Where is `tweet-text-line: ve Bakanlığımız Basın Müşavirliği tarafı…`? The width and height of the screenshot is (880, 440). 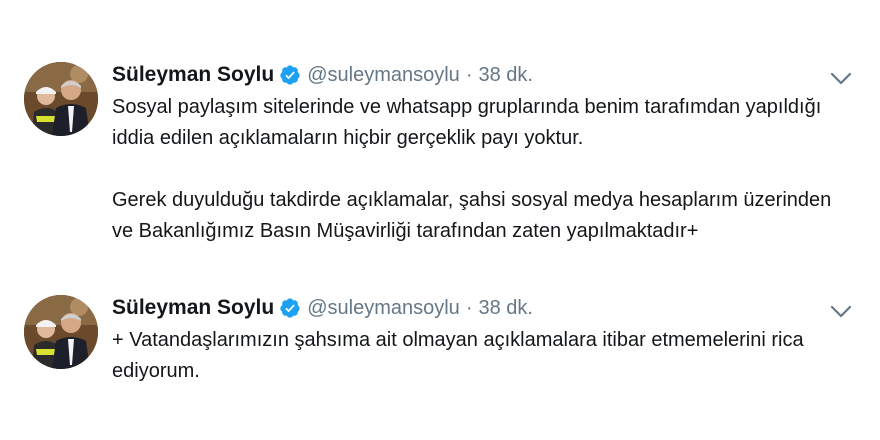 tweet-text-line: ve Bakanlığımız Basın Müşavirliği tarafı… is located at coordinates (405, 230).